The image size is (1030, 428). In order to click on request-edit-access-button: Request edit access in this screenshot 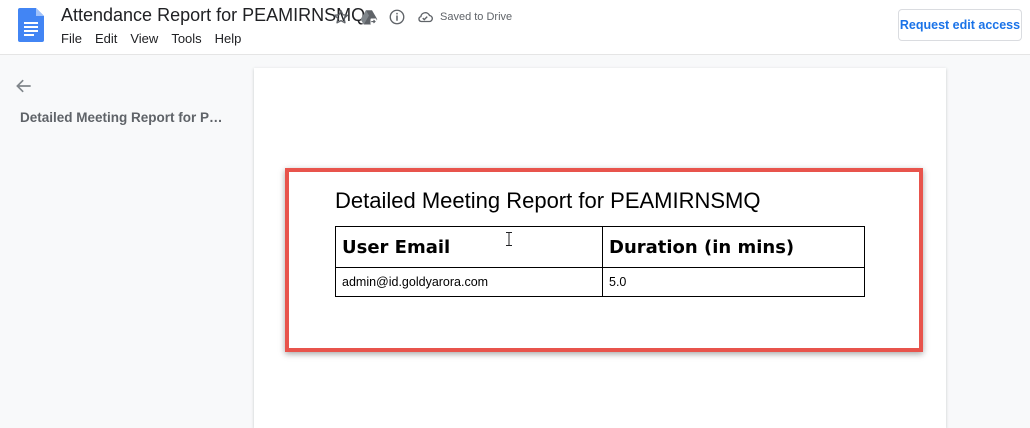, I will do `click(960, 25)`.